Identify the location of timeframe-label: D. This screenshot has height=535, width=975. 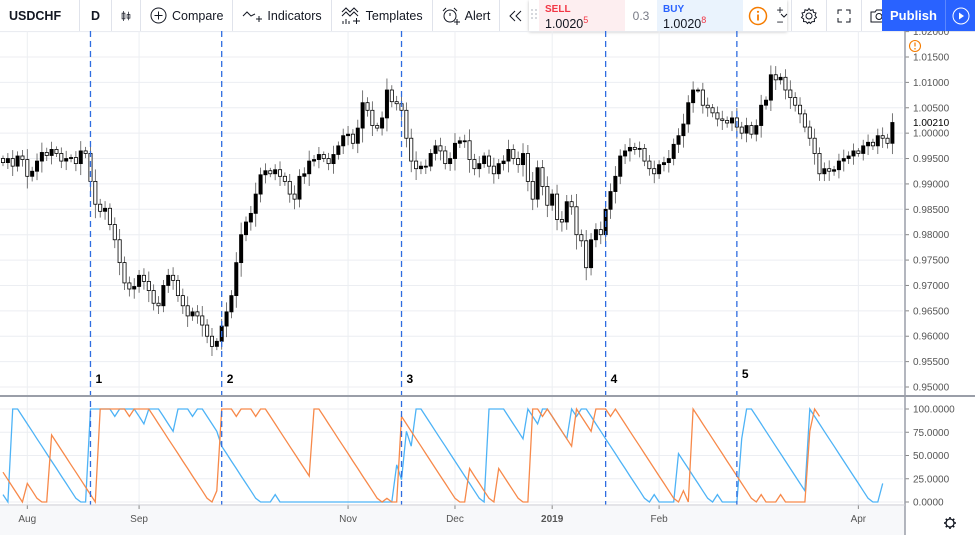
(95, 15).